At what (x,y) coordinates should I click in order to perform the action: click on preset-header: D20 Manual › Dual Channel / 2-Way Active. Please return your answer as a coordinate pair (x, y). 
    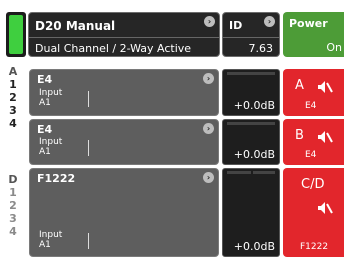
    Looking at the image, I should click on (124, 34).